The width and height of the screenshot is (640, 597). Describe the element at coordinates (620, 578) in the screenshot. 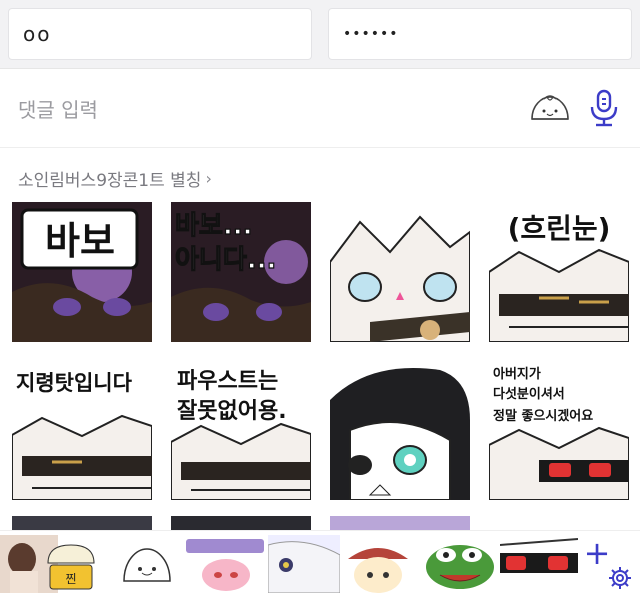

I see `gear-icon` at that location.